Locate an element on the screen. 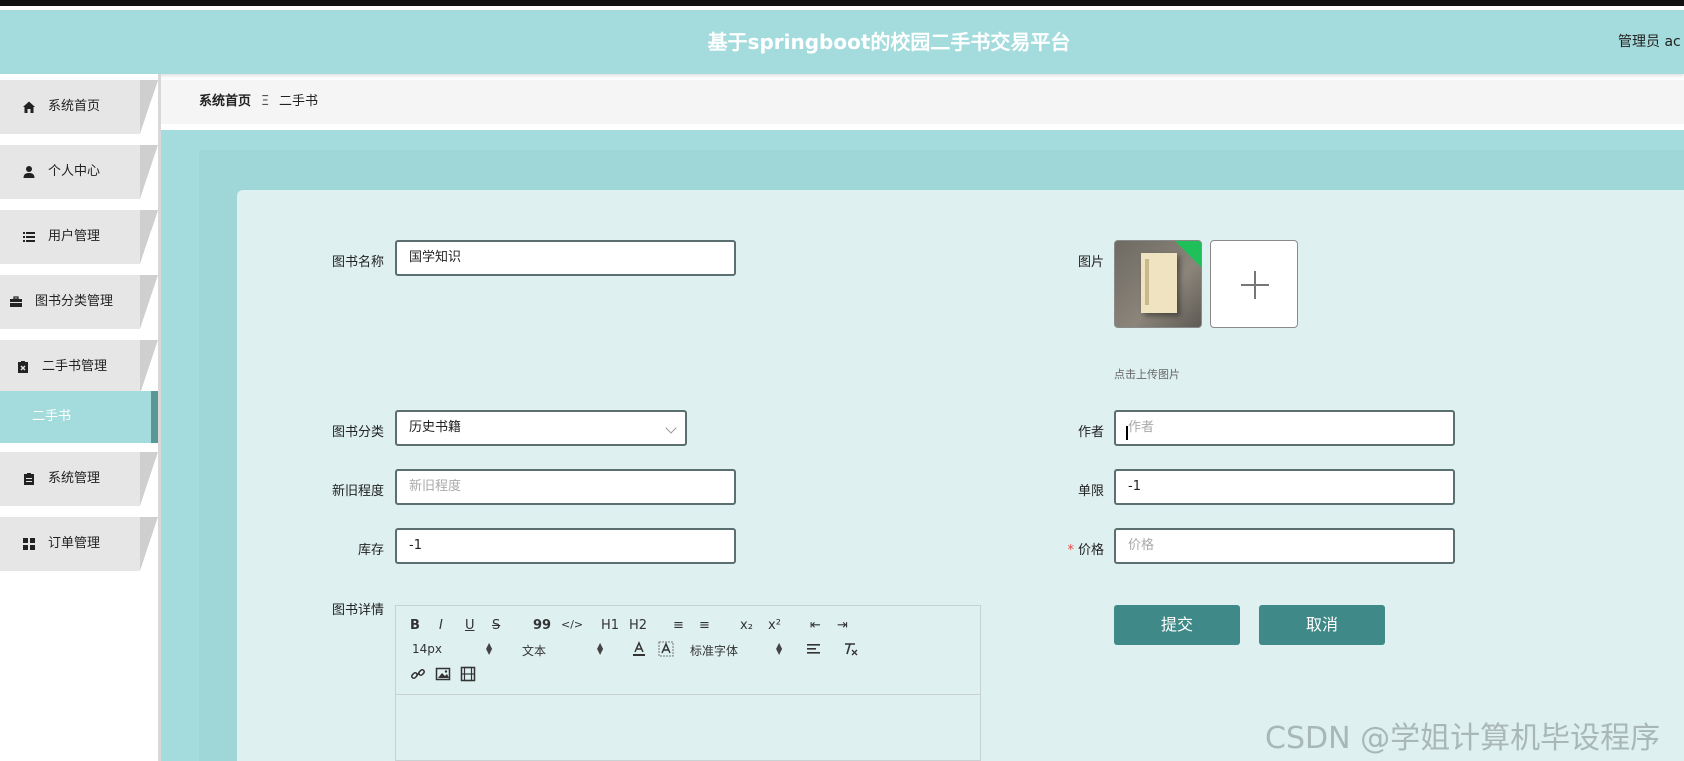 The width and height of the screenshot is (1684, 761). upload-hint: 点击上传图片 is located at coordinates (1147, 374).